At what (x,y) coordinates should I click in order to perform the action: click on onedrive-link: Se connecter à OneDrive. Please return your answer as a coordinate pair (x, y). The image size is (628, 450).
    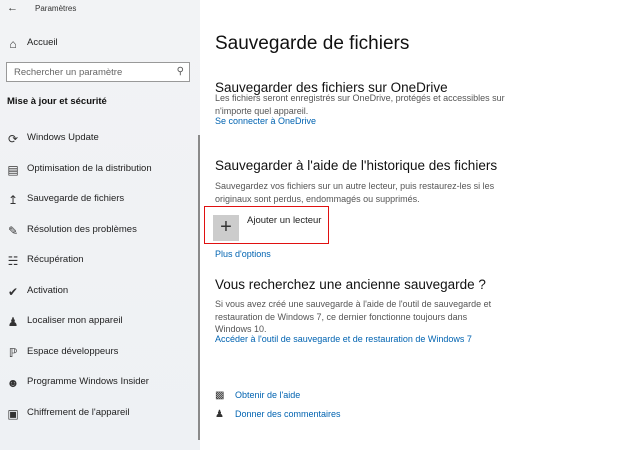
    Looking at the image, I should click on (265, 121).